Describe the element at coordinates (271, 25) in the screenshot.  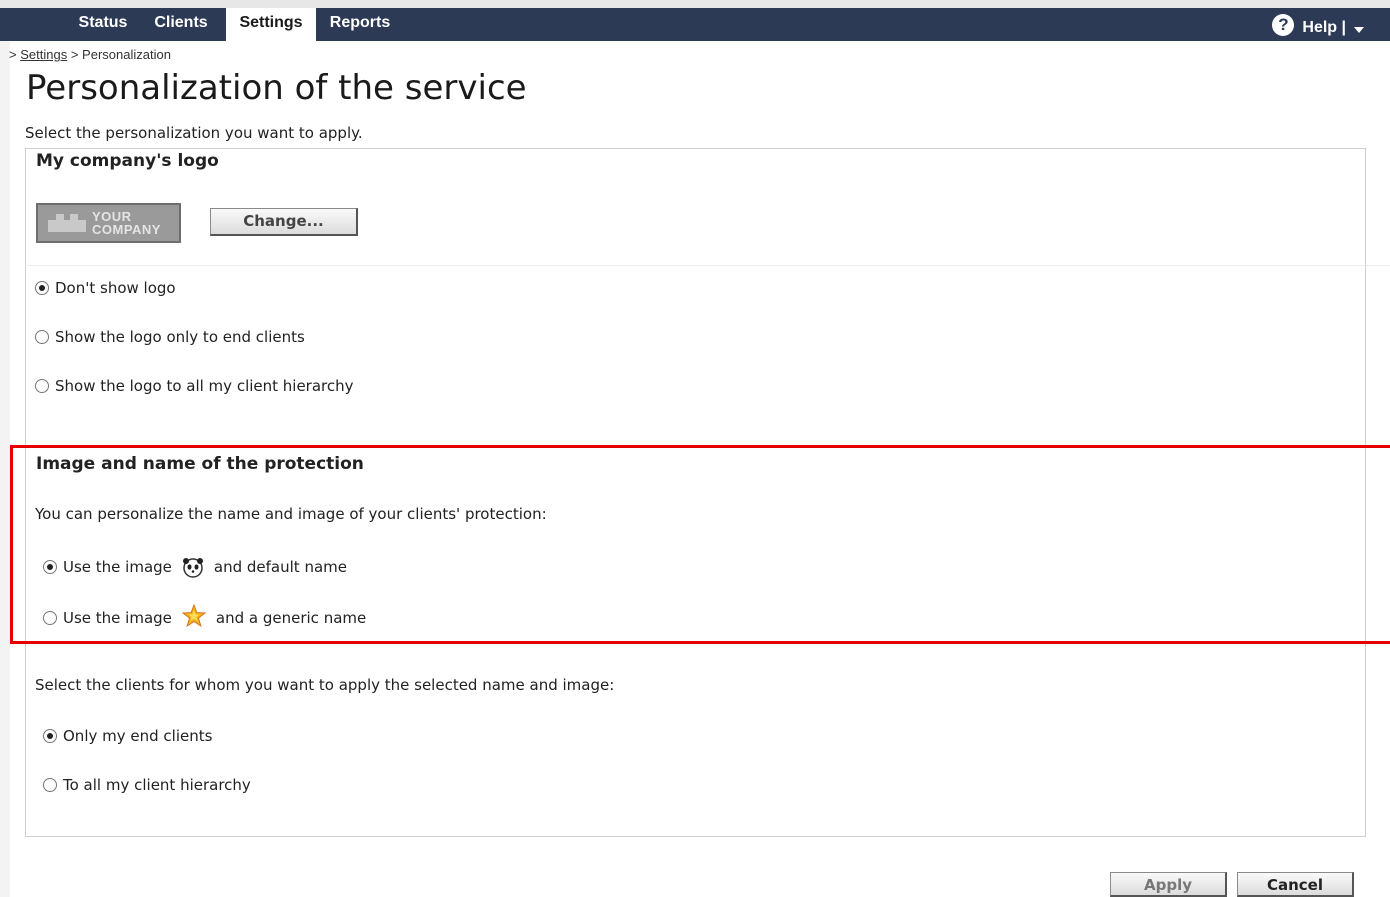
I see `tab-settings: Settings` at that location.